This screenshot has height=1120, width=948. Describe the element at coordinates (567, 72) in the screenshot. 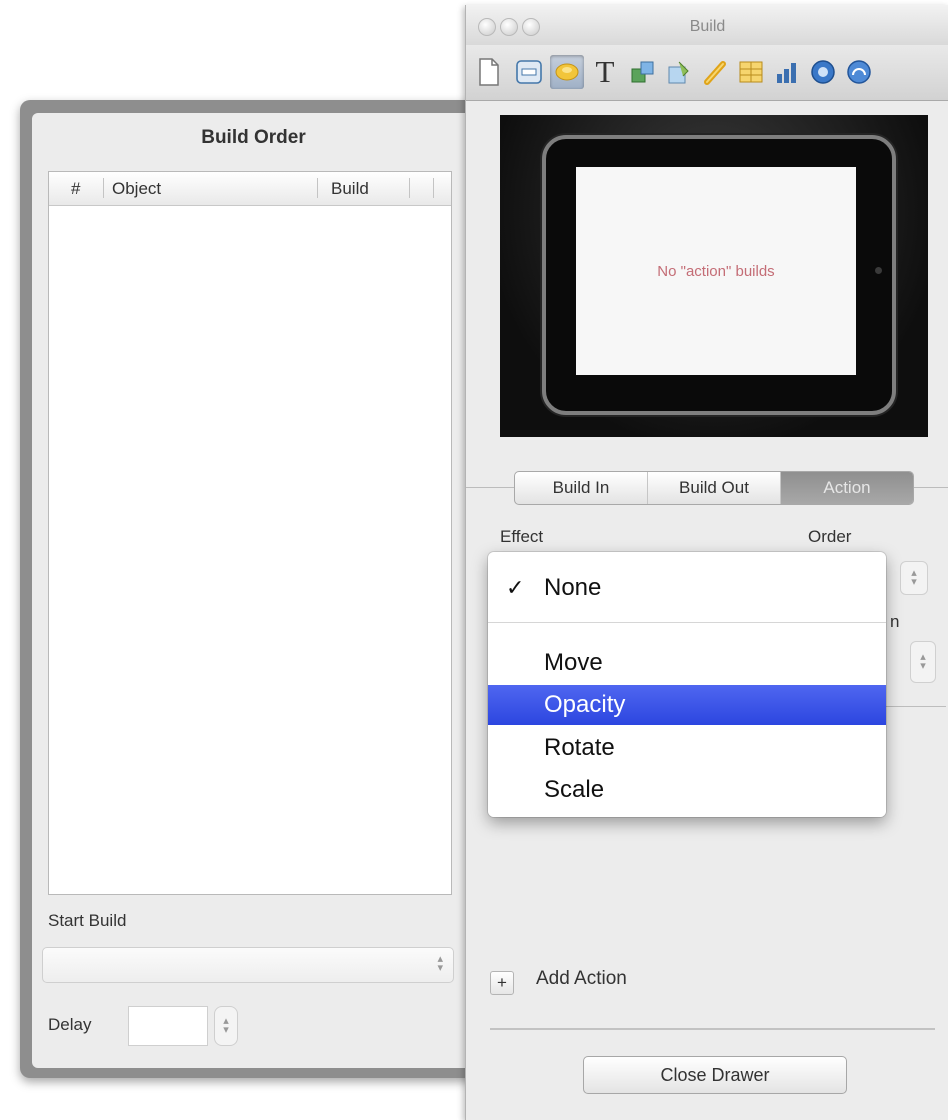

I see `build-icon` at that location.